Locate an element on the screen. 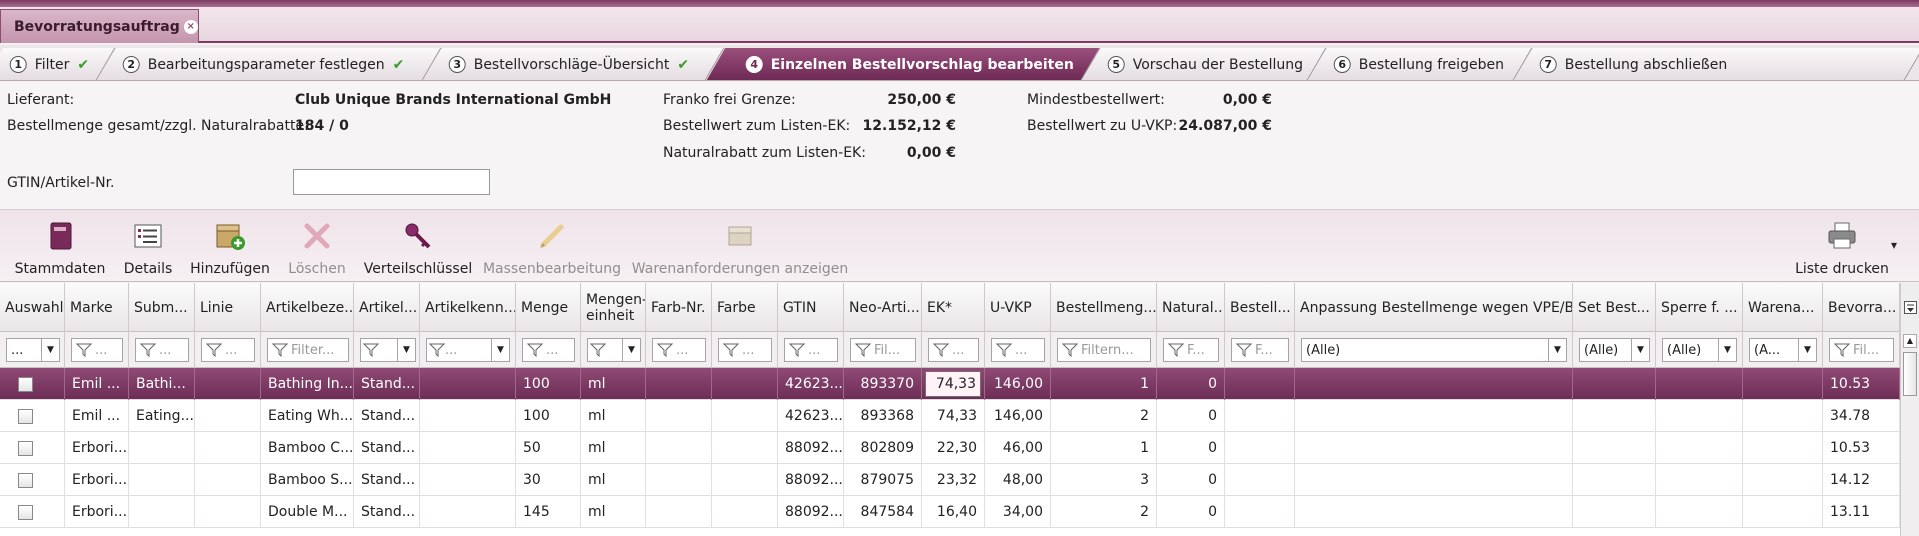  wizard-step-bestellvorschlaege: 3 Bestellvorschläge-Übersicht ✔ is located at coordinates (574, 64).